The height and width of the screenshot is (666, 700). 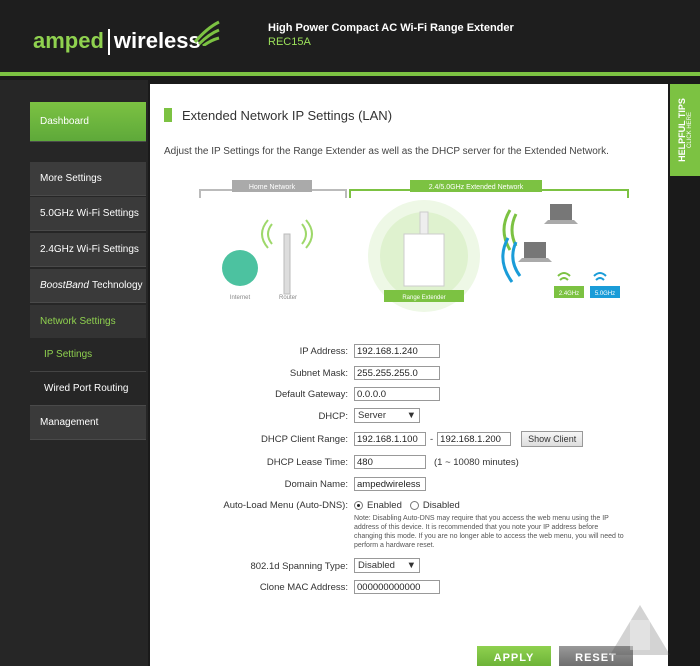 I want to click on default-gateway-input: 0.0.0.0, so click(x=397, y=394).